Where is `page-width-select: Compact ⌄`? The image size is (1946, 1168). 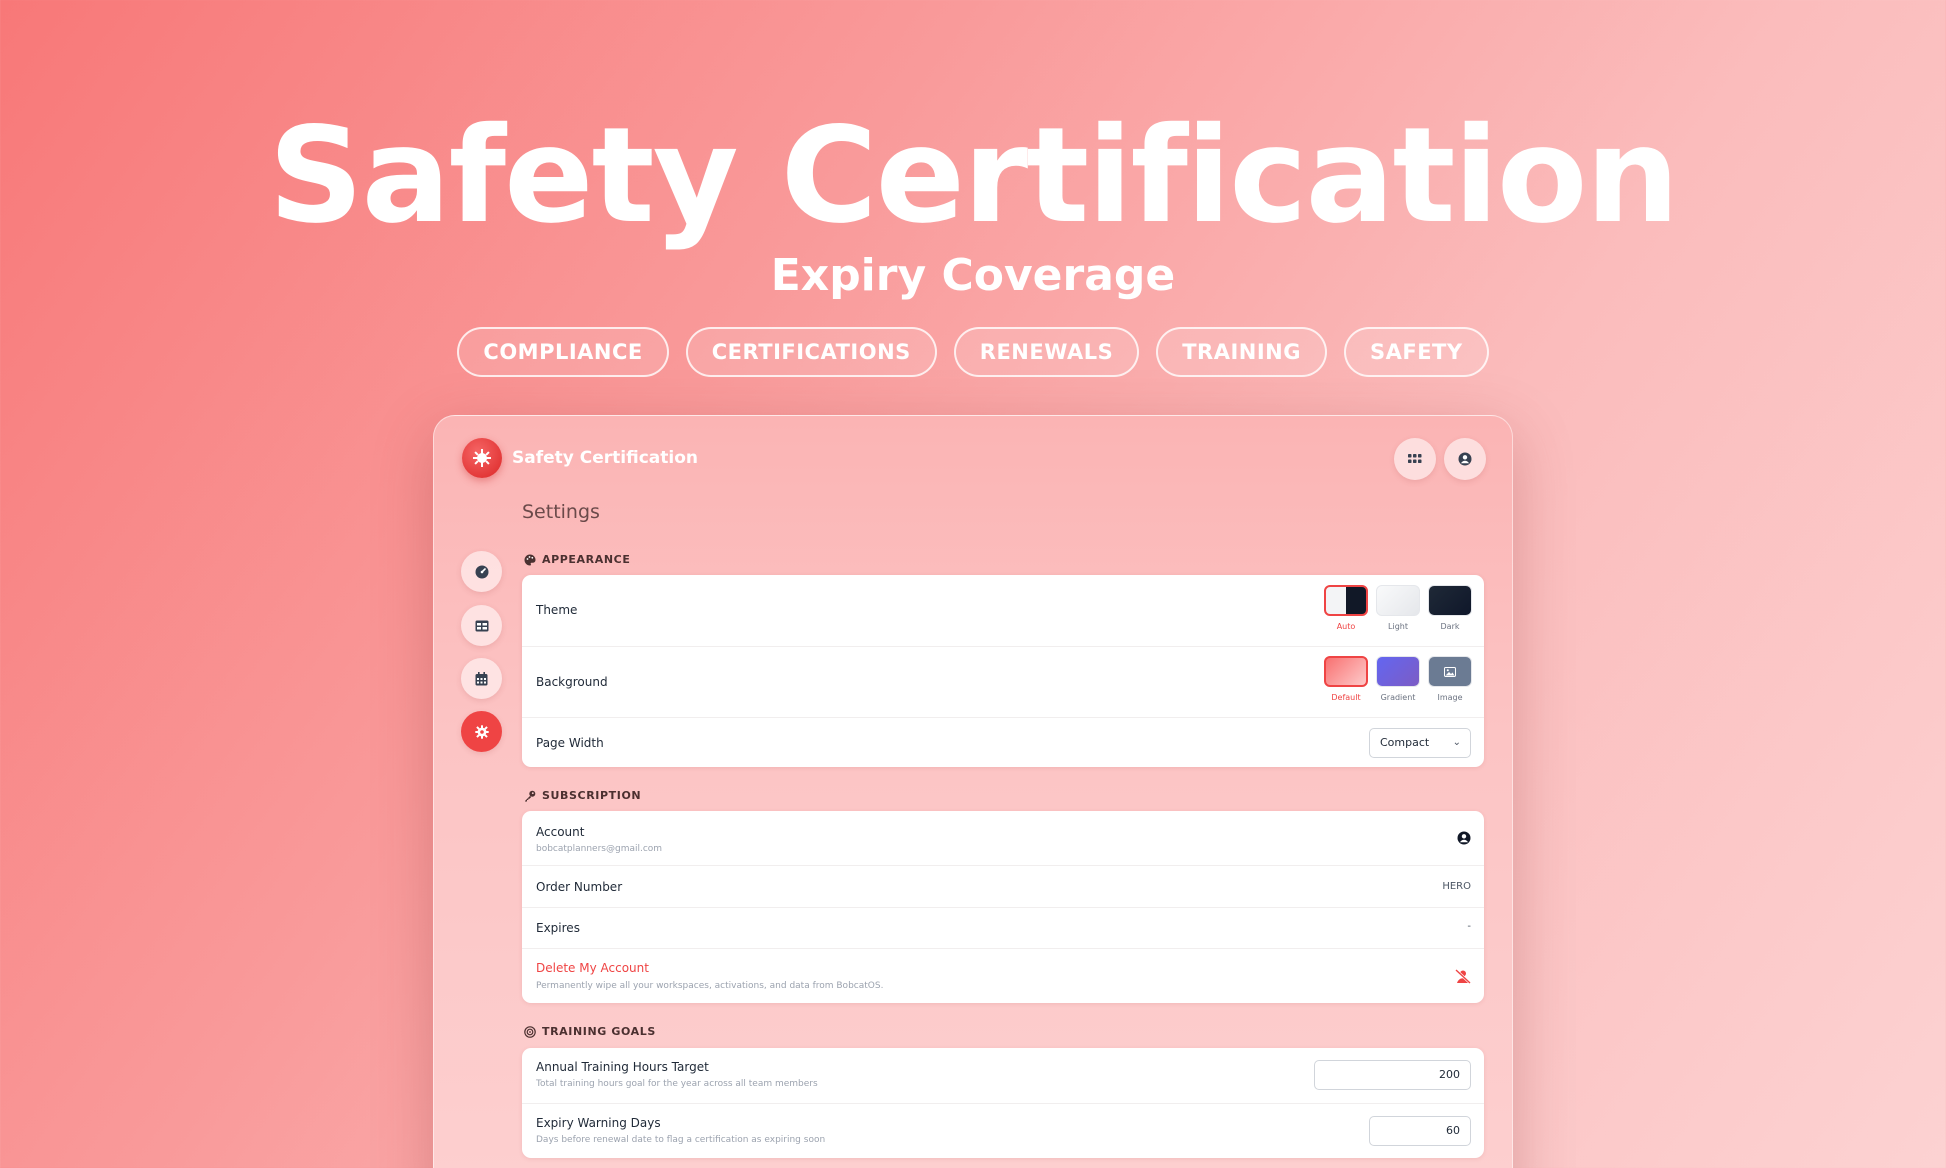 page-width-select: Compact ⌄ is located at coordinates (1420, 743).